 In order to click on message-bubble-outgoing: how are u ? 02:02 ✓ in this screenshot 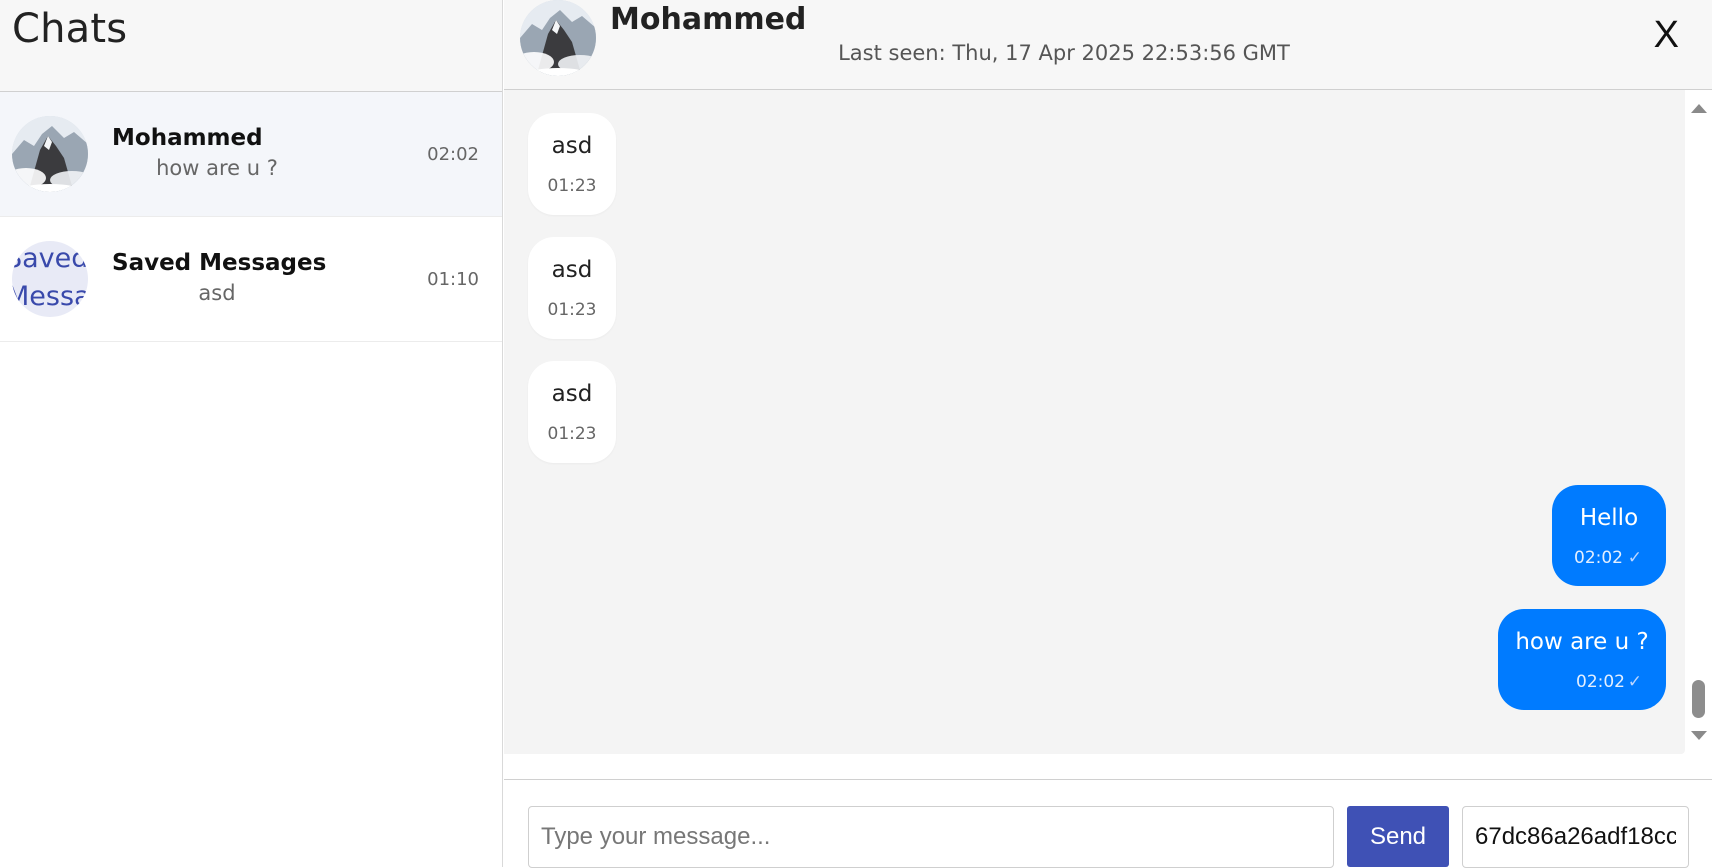, I will do `click(1582, 659)`.